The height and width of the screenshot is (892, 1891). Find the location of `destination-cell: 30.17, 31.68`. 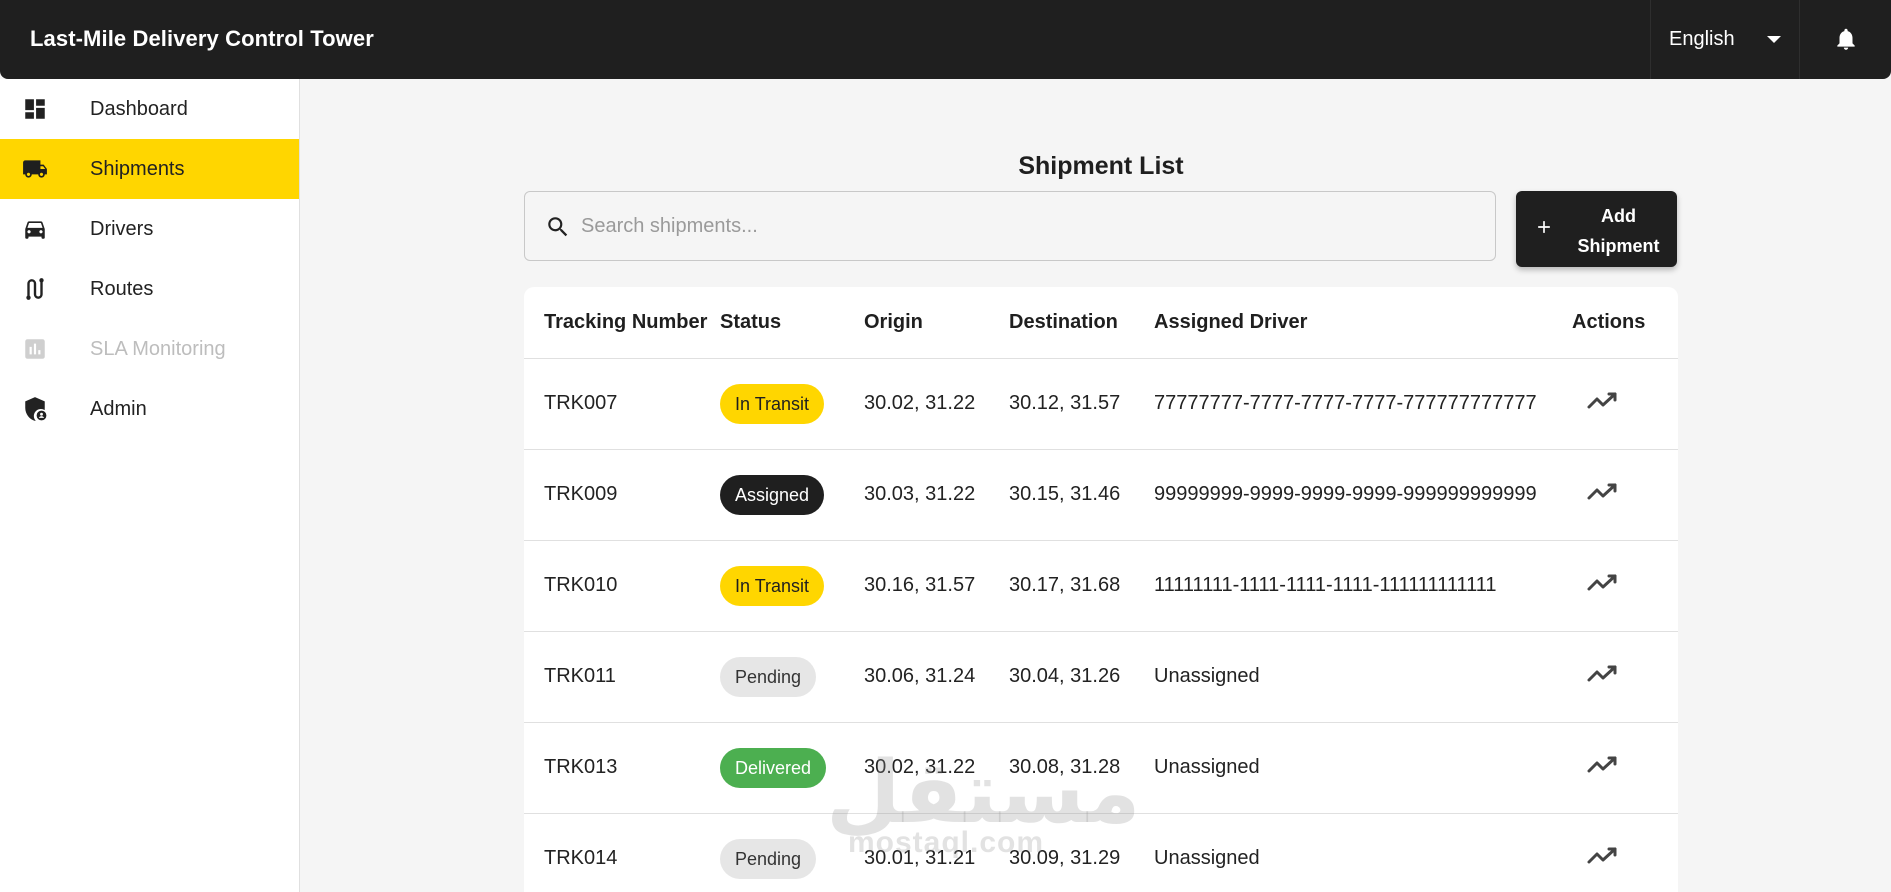

destination-cell: 30.17, 31.68 is located at coordinates (1081, 586).